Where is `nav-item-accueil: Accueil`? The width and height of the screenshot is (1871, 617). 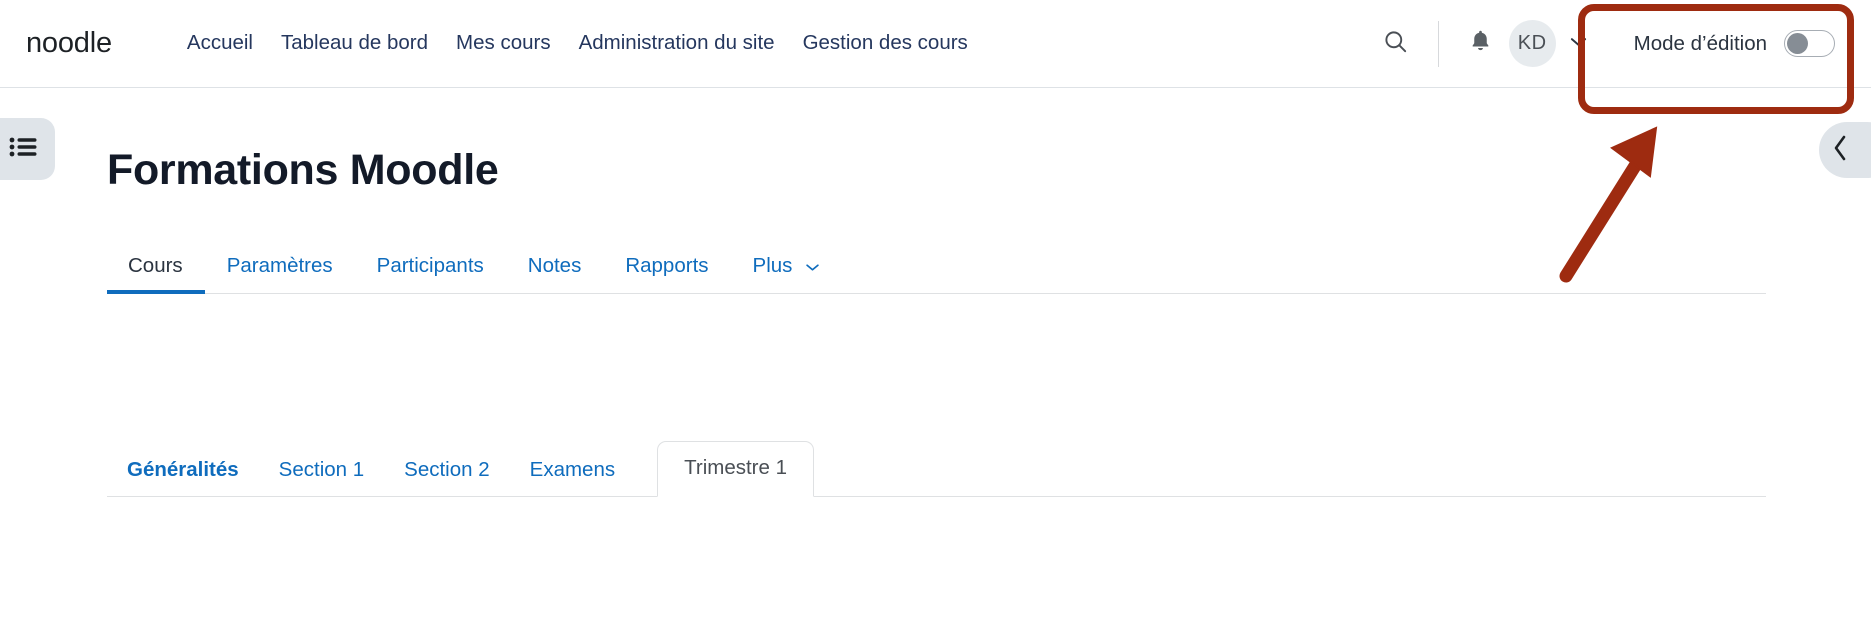
nav-item-accueil: Accueil is located at coordinates (220, 43).